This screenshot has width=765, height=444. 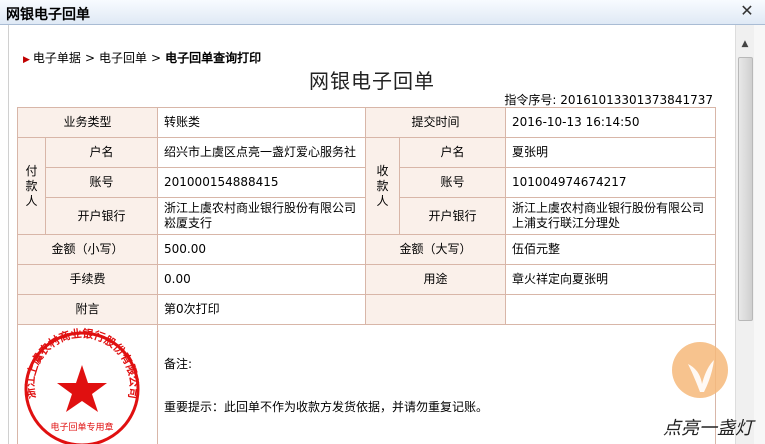 I want to click on payer-account-label: 账号, so click(x=101, y=182).